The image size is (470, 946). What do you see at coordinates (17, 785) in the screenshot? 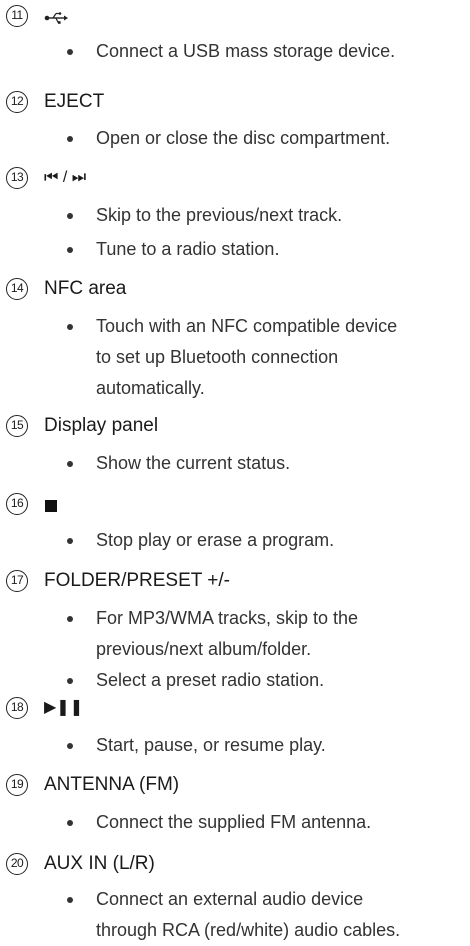
I see `item-number: 19` at bounding box center [17, 785].